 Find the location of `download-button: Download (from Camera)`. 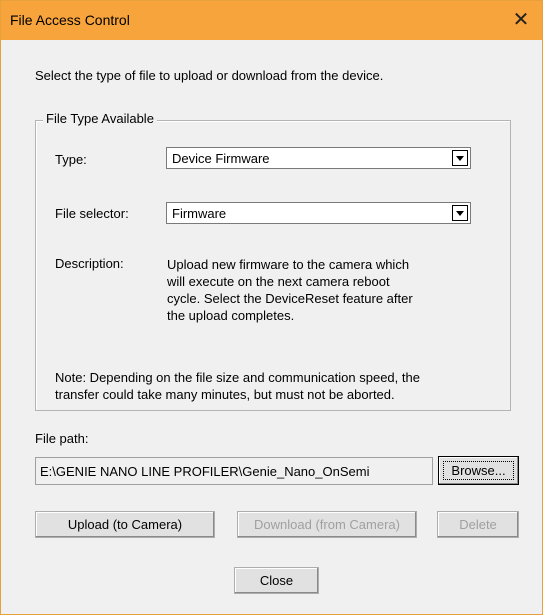

download-button: Download (from Camera) is located at coordinates (327, 524).